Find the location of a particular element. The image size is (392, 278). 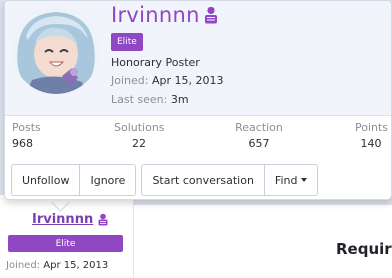

last-seen-value: 3m is located at coordinates (179, 99).